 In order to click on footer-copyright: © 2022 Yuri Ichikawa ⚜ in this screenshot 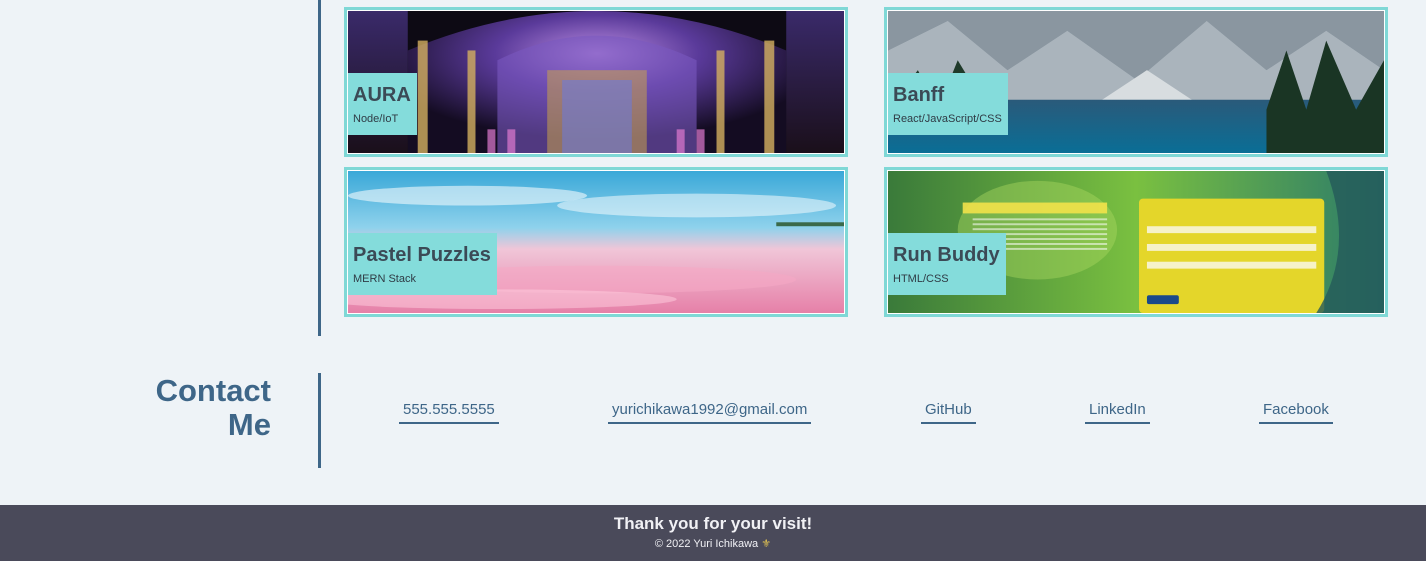, I will do `click(713, 543)`.